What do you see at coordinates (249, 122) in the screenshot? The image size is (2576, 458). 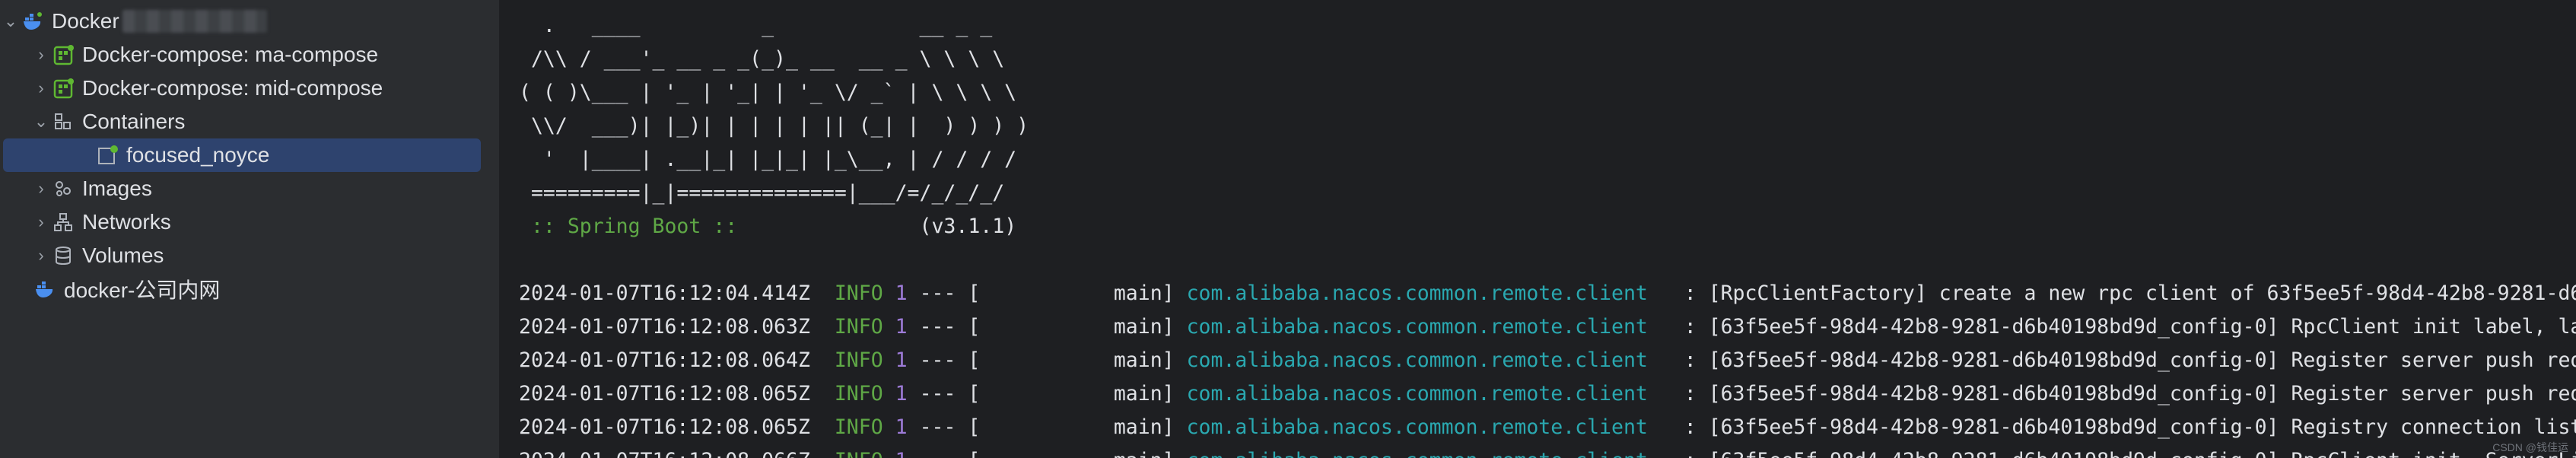 I see `tree-item-containers: ⌄ Containers` at bounding box center [249, 122].